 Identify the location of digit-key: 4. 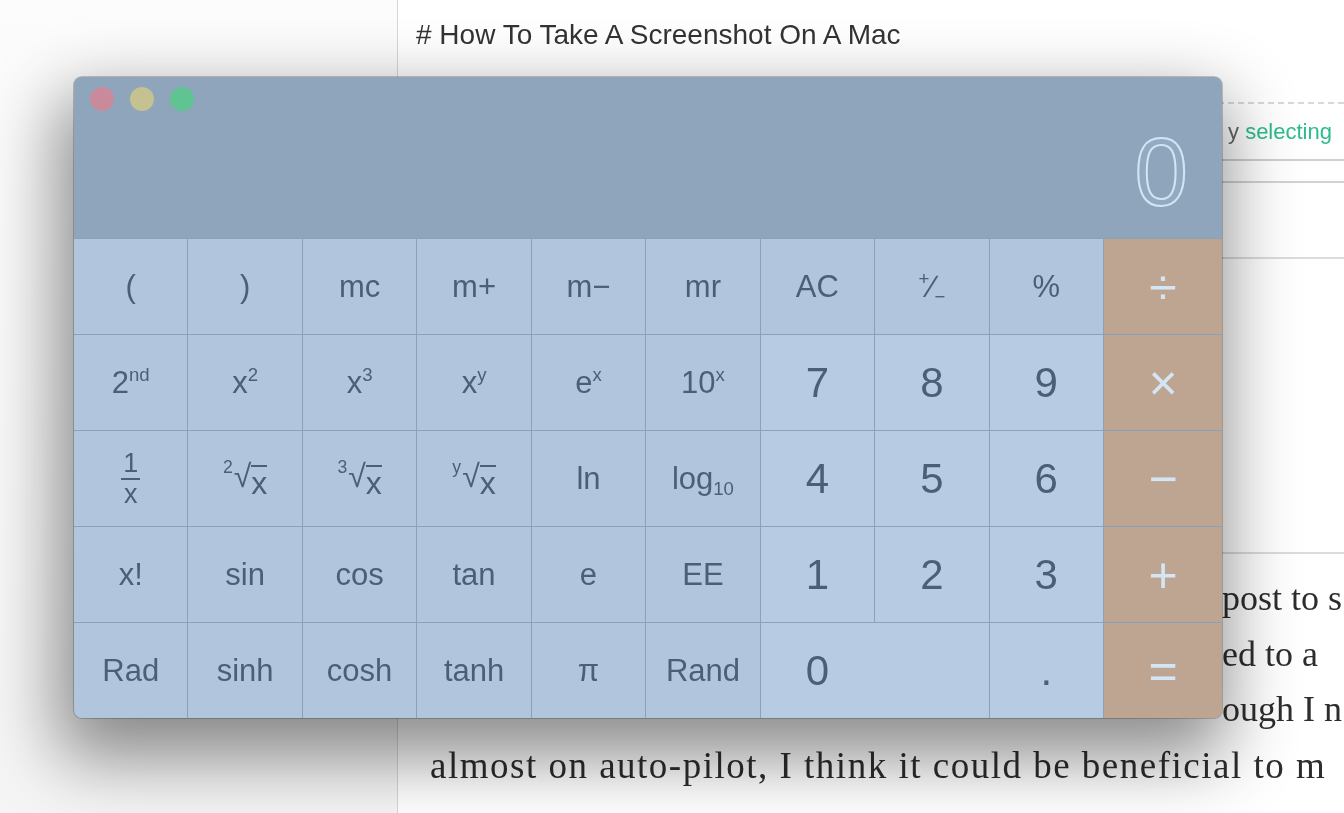
(817, 478).